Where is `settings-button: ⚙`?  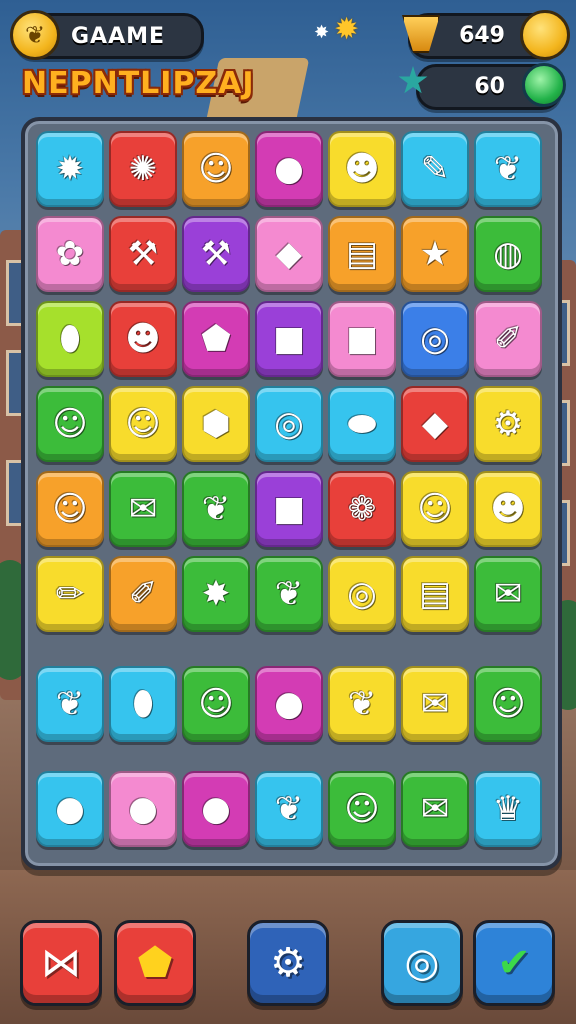
settings-button: ⚙ is located at coordinates (288, 963).